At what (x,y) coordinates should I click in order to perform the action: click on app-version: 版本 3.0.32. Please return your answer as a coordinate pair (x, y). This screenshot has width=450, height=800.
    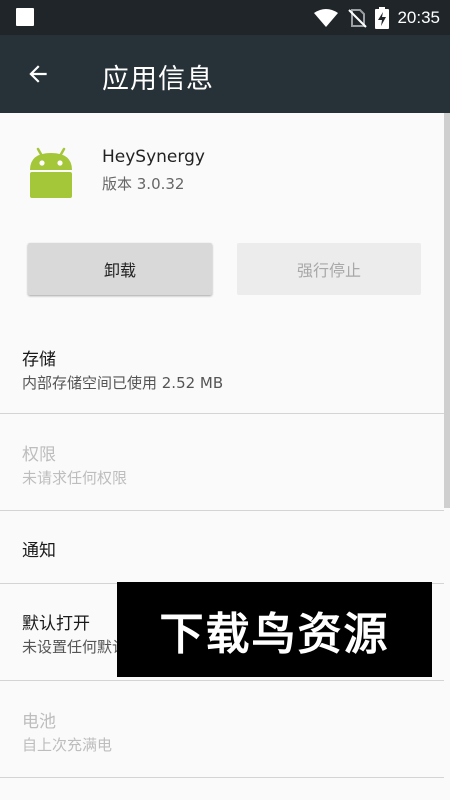
    Looking at the image, I should click on (143, 184).